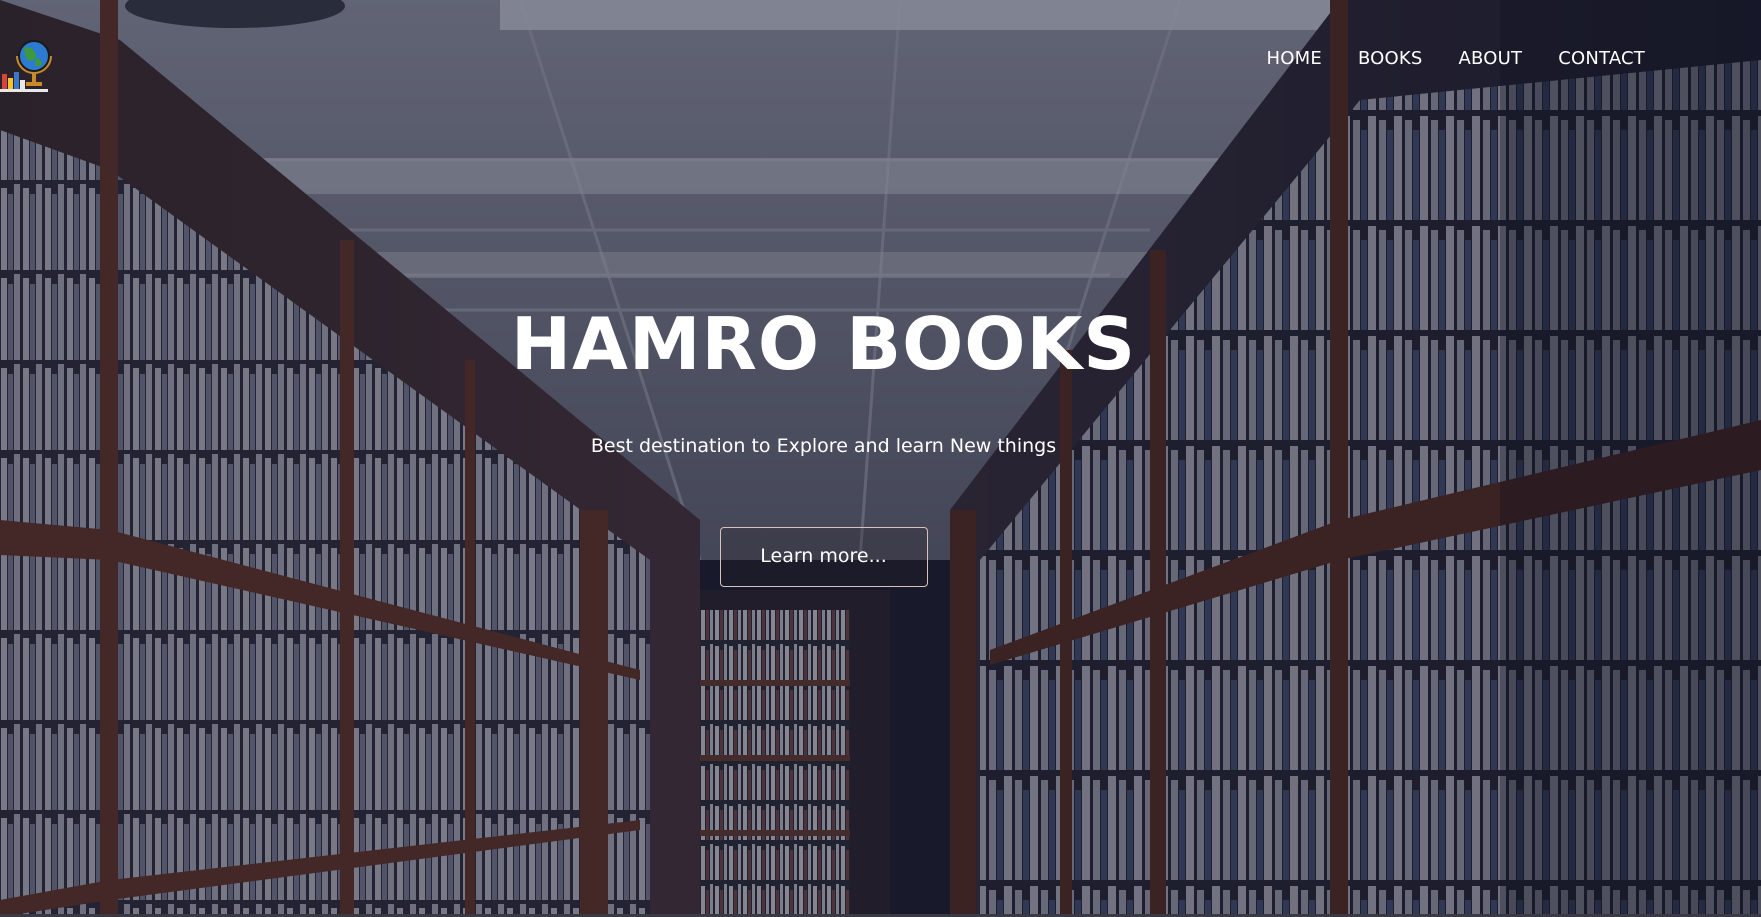 Image resolution: width=1761 pixels, height=917 pixels. Describe the element at coordinates (1491, 58) in the screenshot. I see `nav-about-link: ABOUT` at that location.